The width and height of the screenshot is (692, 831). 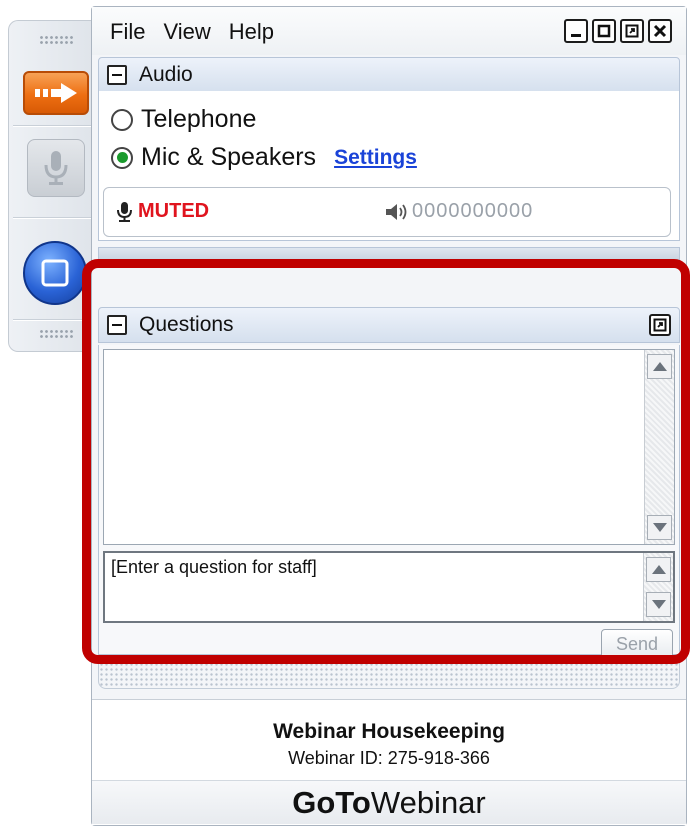 I want to click on menu-bar: File View Help, so click(x=389, y=31).